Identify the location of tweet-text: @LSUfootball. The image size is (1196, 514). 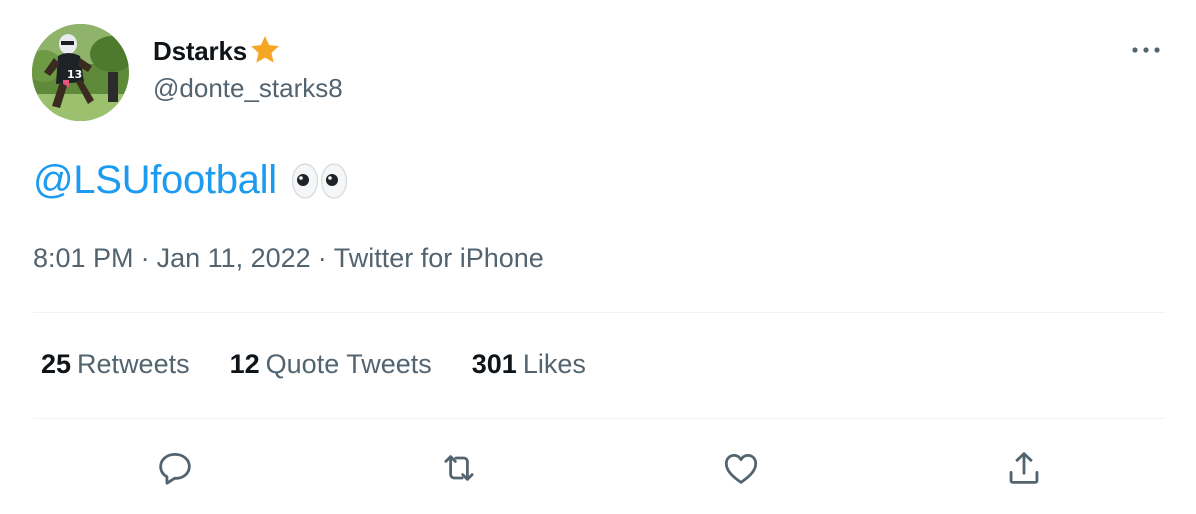
(191, 180).